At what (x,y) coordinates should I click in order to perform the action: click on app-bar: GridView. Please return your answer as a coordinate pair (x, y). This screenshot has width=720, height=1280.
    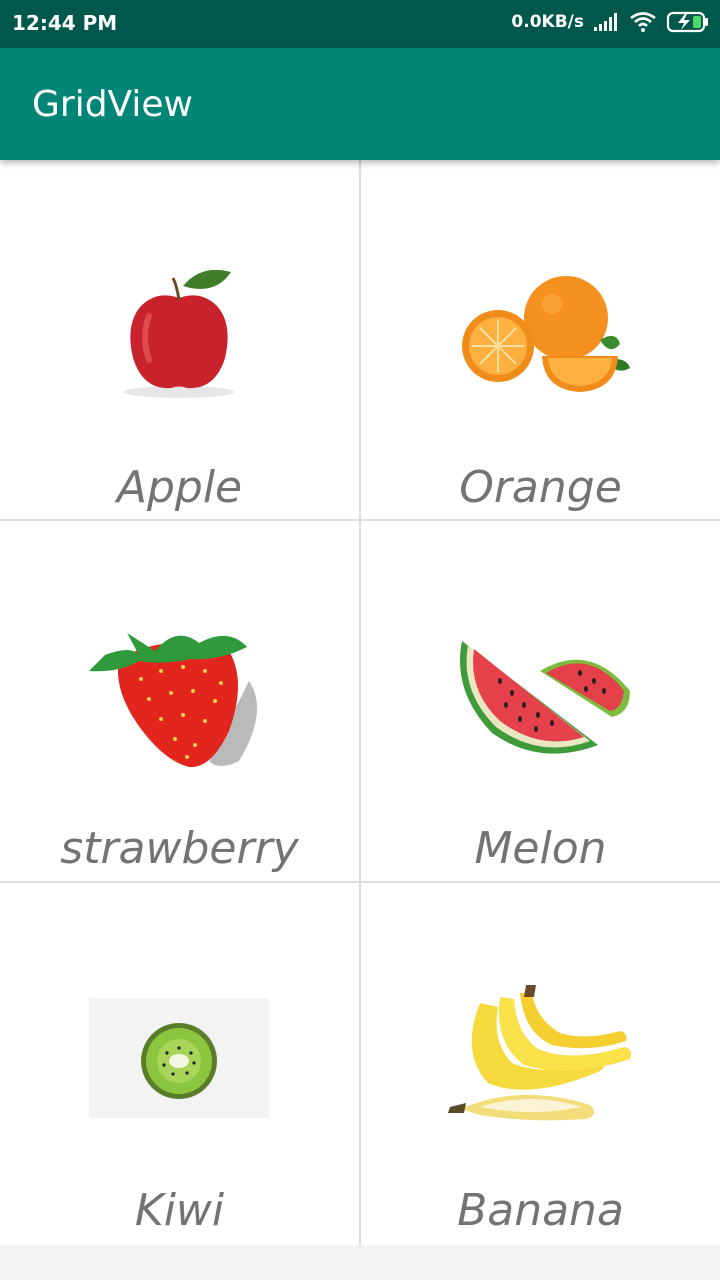
    Looking at the image, I should click on (360, 104).